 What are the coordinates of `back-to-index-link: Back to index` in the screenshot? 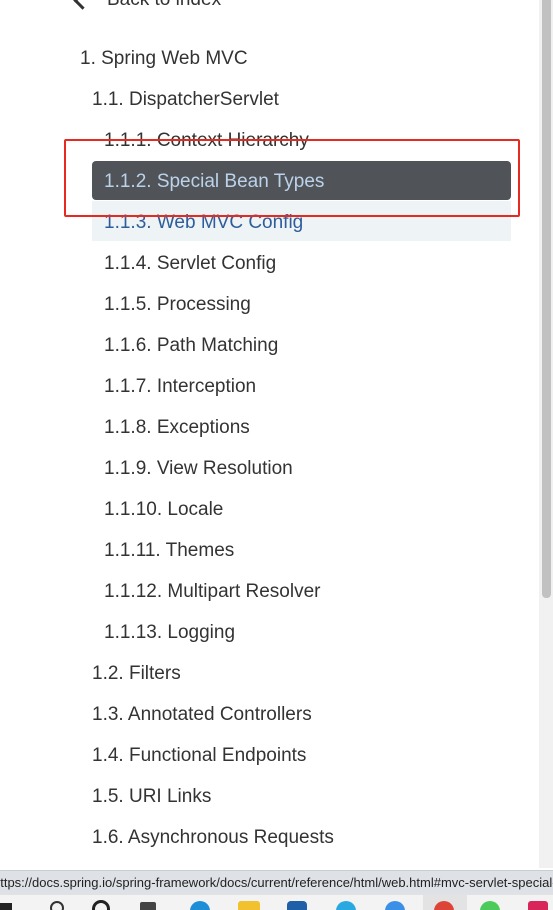 It's located at (146, 5).